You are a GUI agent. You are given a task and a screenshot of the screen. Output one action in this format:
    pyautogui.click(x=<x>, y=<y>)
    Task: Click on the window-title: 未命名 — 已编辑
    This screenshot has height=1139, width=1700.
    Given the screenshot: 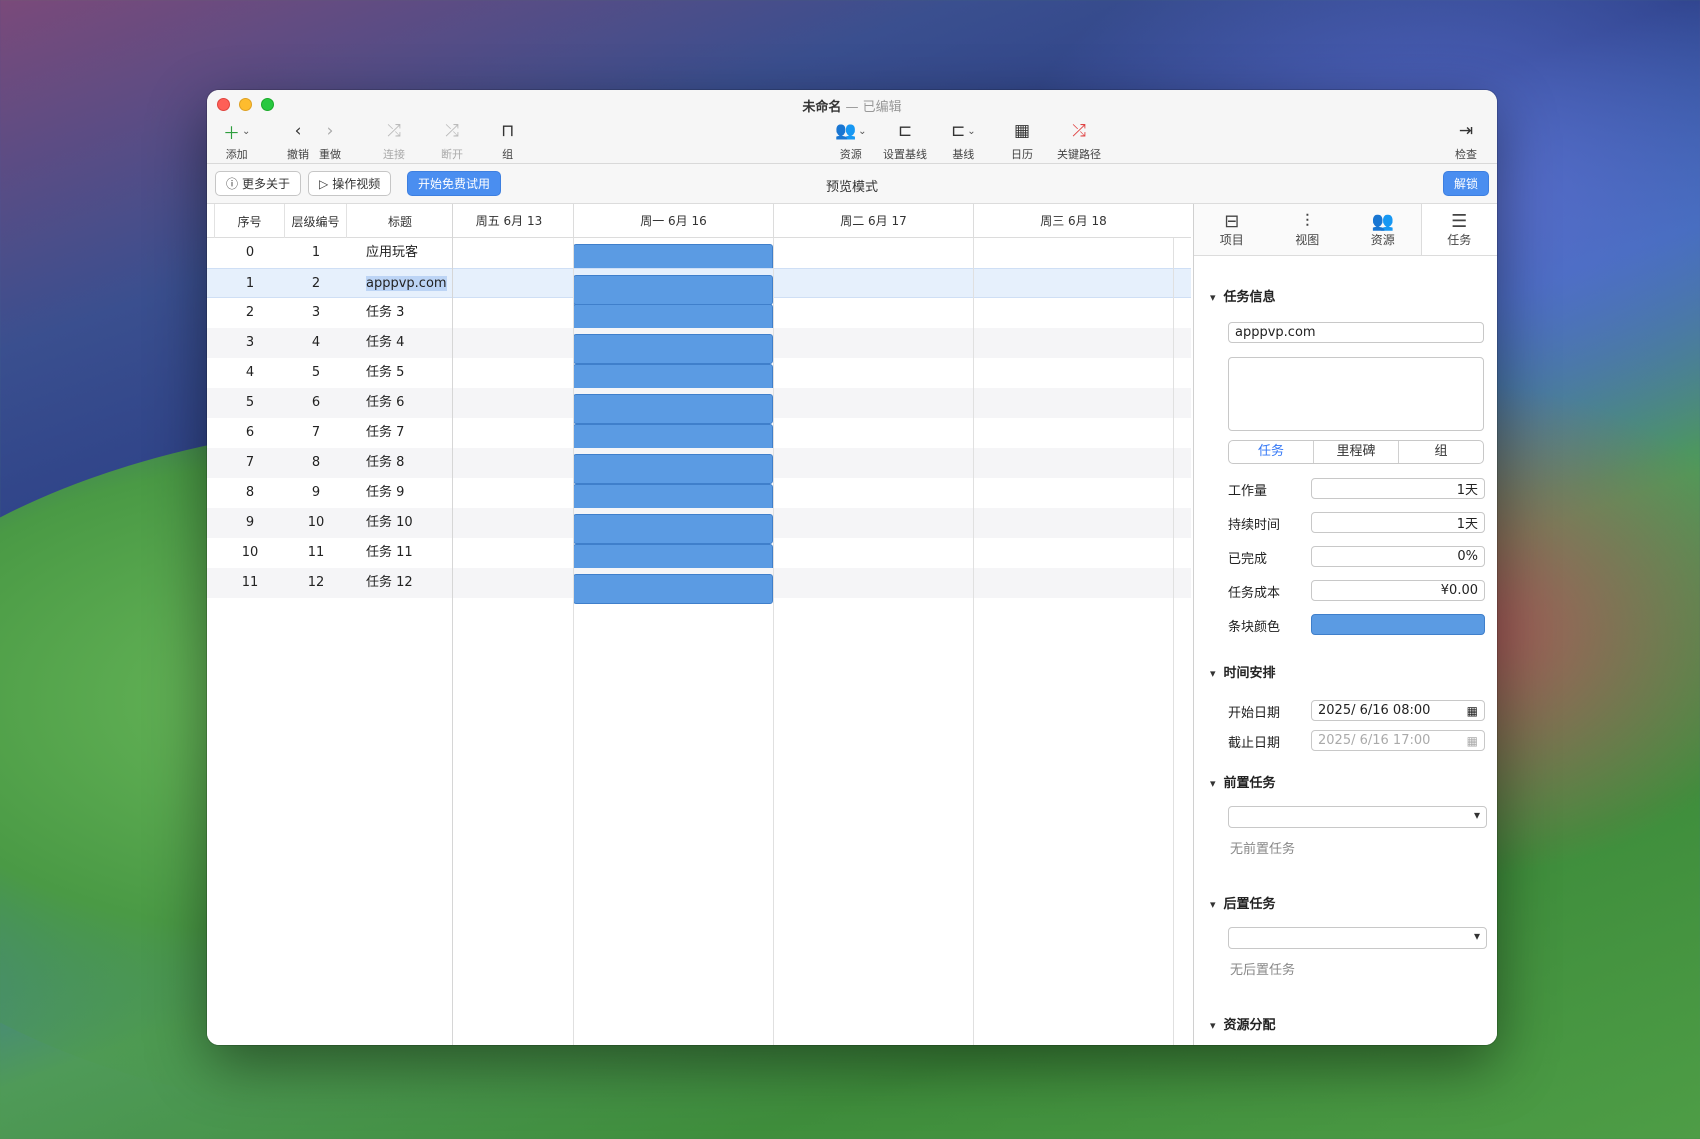 What is the action you would take?
    pyautogui.click(x=852, y=107)
    